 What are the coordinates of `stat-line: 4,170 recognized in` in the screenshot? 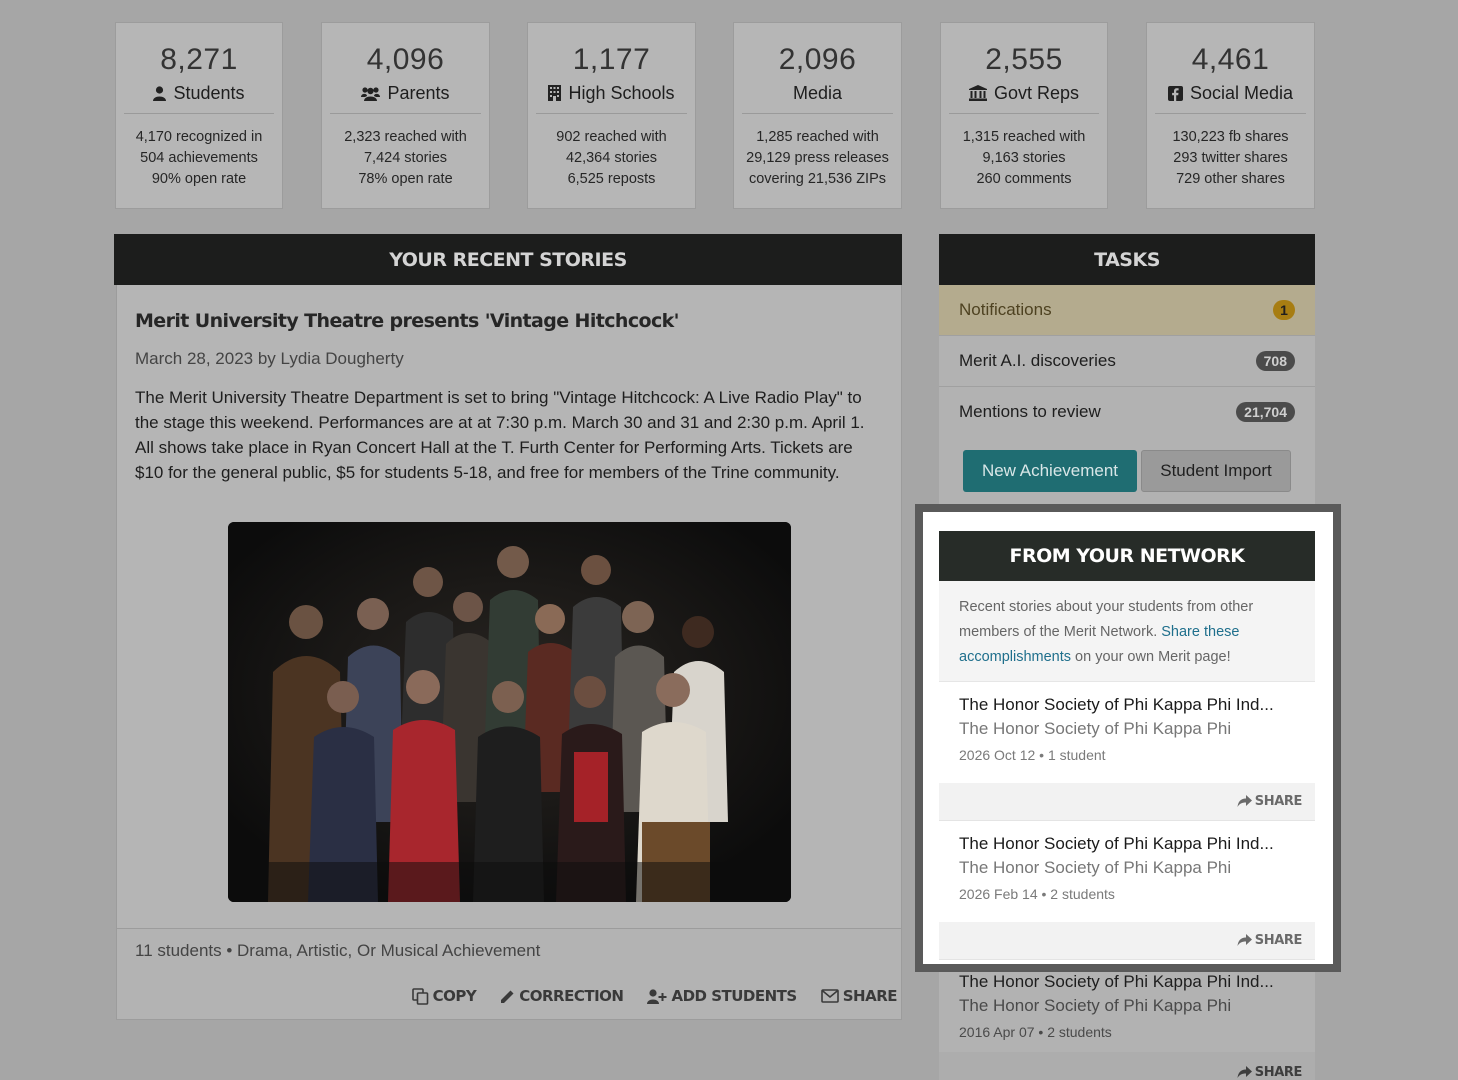 It's located at (199, 137).